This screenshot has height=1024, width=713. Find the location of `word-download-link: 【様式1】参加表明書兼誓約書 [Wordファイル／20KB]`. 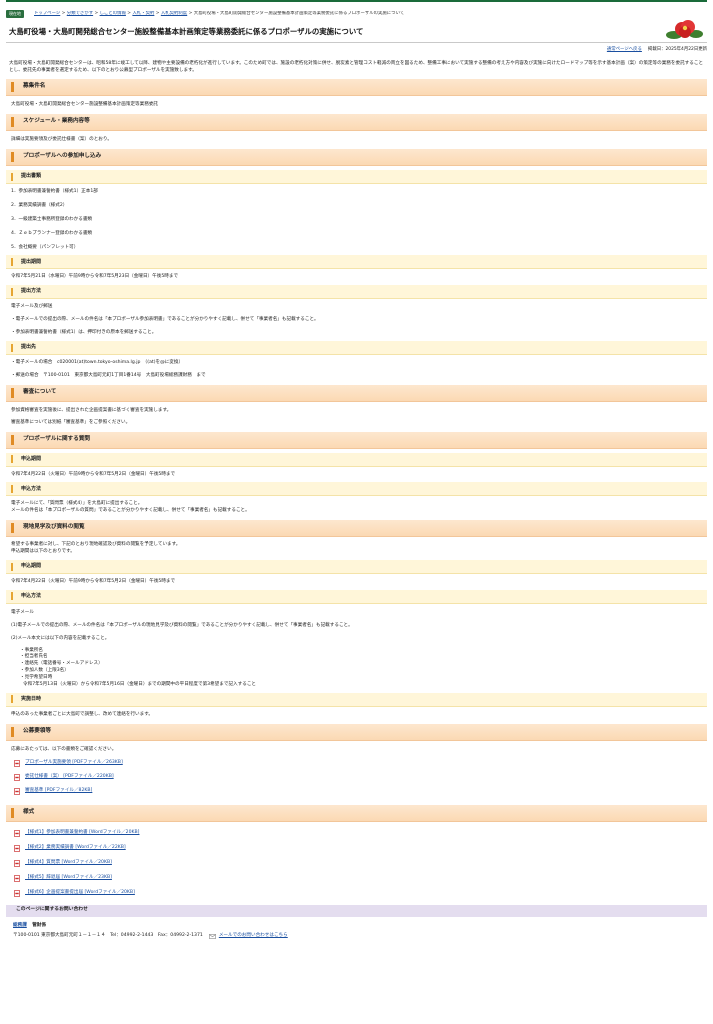

word-download-link: 【様式1】参加表明書兼誓約書 [Wordファイル／20KB] is located at coordinates (82, 833).